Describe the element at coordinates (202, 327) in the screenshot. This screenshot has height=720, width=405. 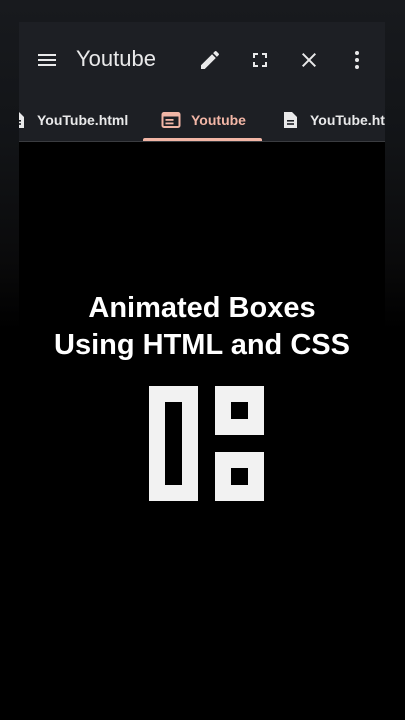
I see `preview-heading: Animated Boxes Using HTML and CSS` at that location.